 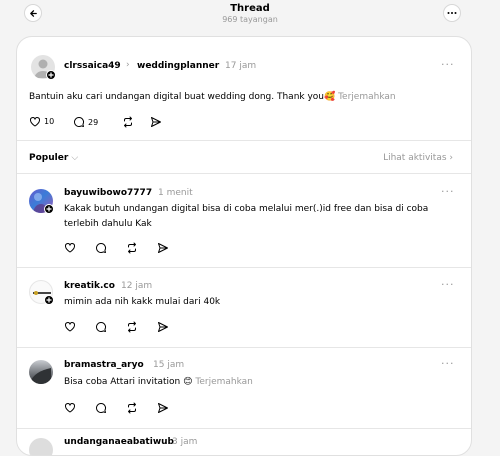 What do you see at coordinates (75, 158) in the screenshot?
I see `chevron-down-icon: ⌵` at bounding box center [75, 158].